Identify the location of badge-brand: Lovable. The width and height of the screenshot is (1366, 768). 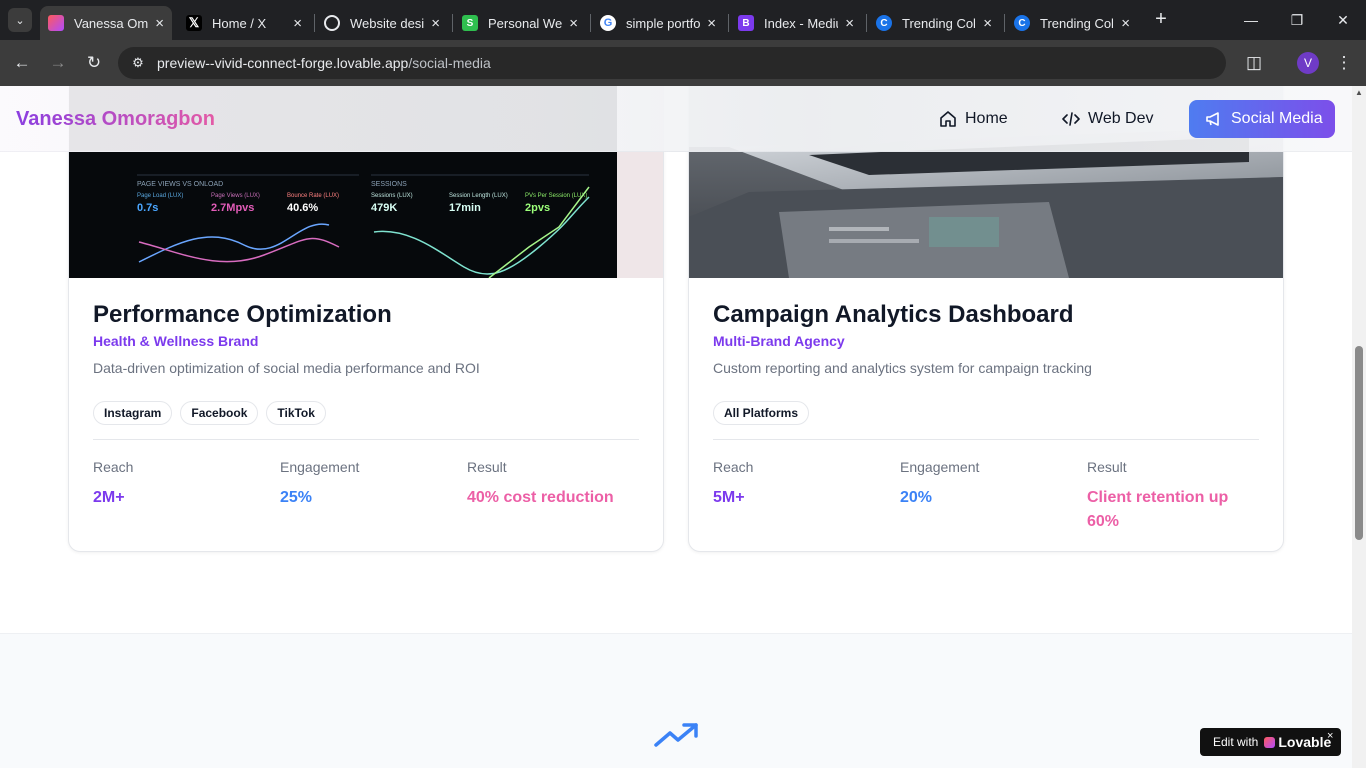
(1305, 742).